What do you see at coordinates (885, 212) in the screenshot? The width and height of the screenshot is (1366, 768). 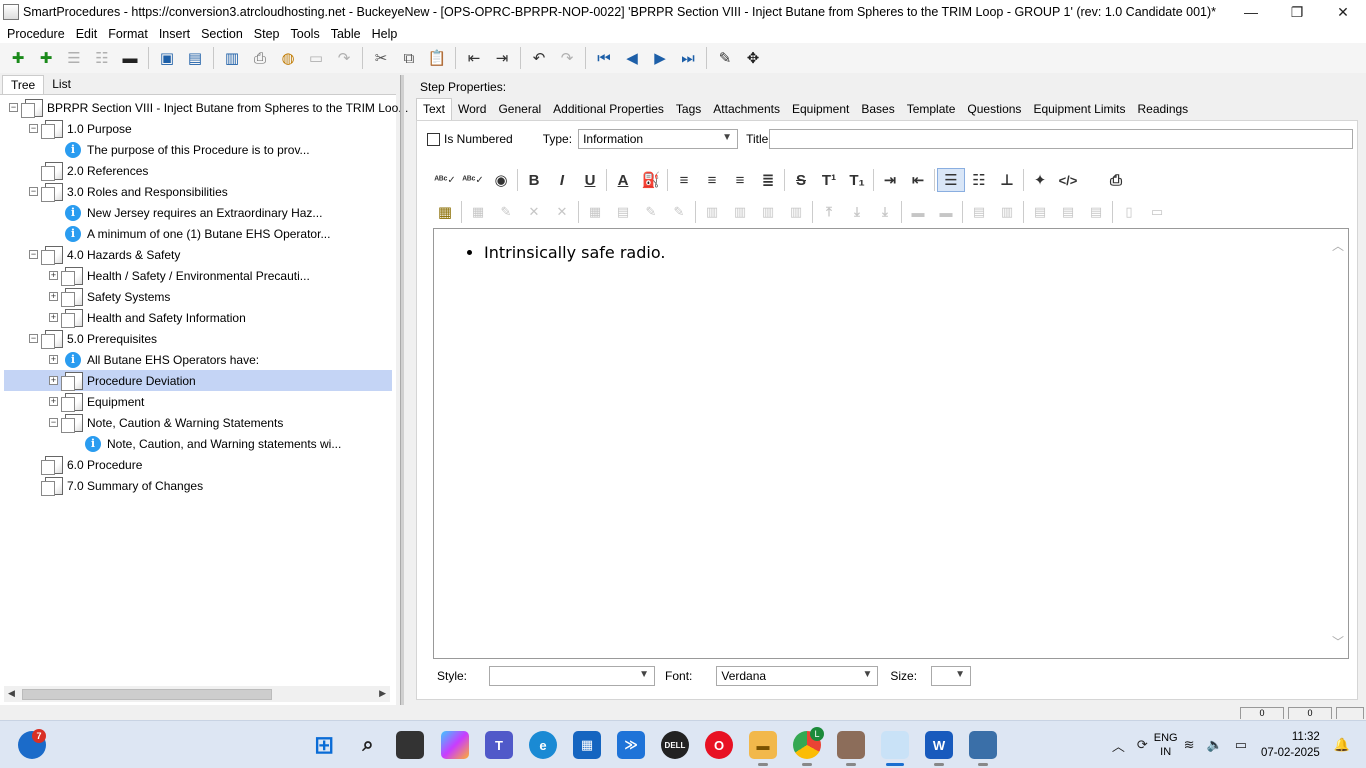 I see `delete-row-icon: ⤓` at bounding box center [885, 212].